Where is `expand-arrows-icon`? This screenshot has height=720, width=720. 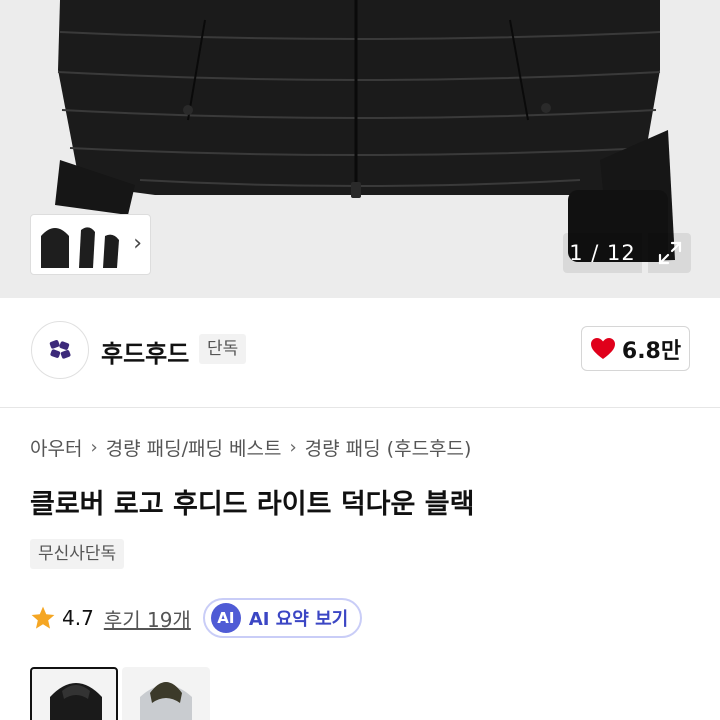 expand-arrows-icon is located at coordinates (669, 253).